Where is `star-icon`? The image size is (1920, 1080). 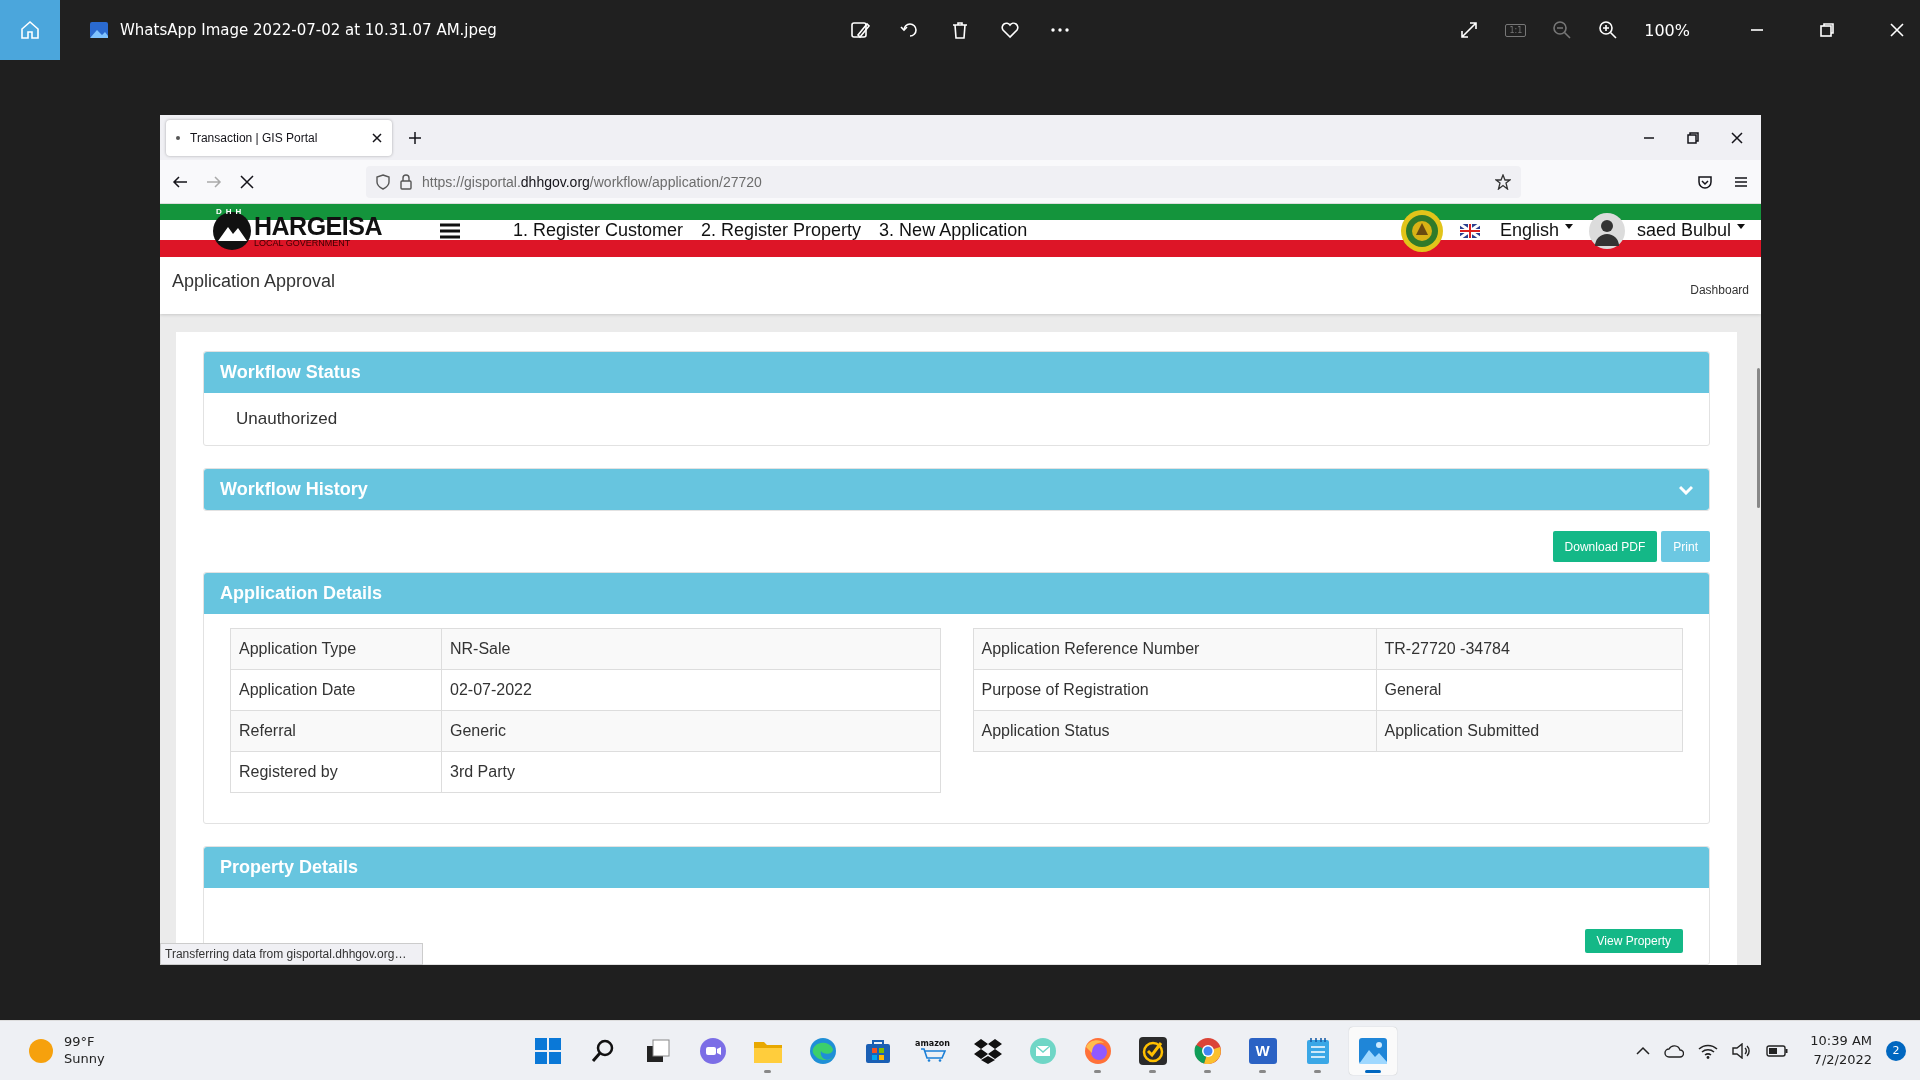
star-icon is located at coordinates (1503, 181).